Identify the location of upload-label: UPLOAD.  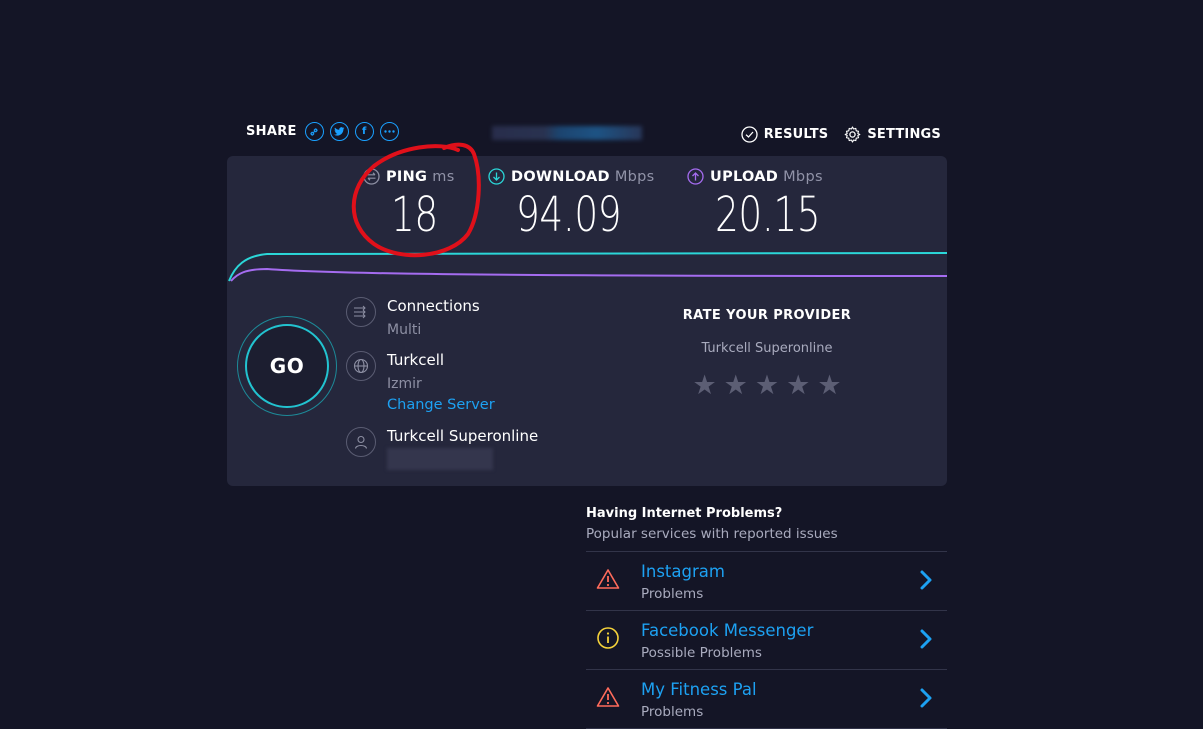
(744, 176).